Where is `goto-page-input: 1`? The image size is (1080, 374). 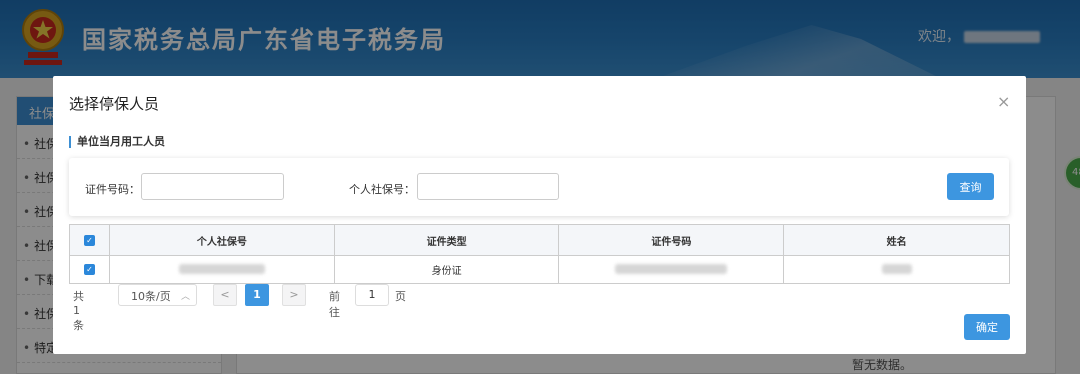
goto-page-input: 1 is located at coordinates (372, 295).